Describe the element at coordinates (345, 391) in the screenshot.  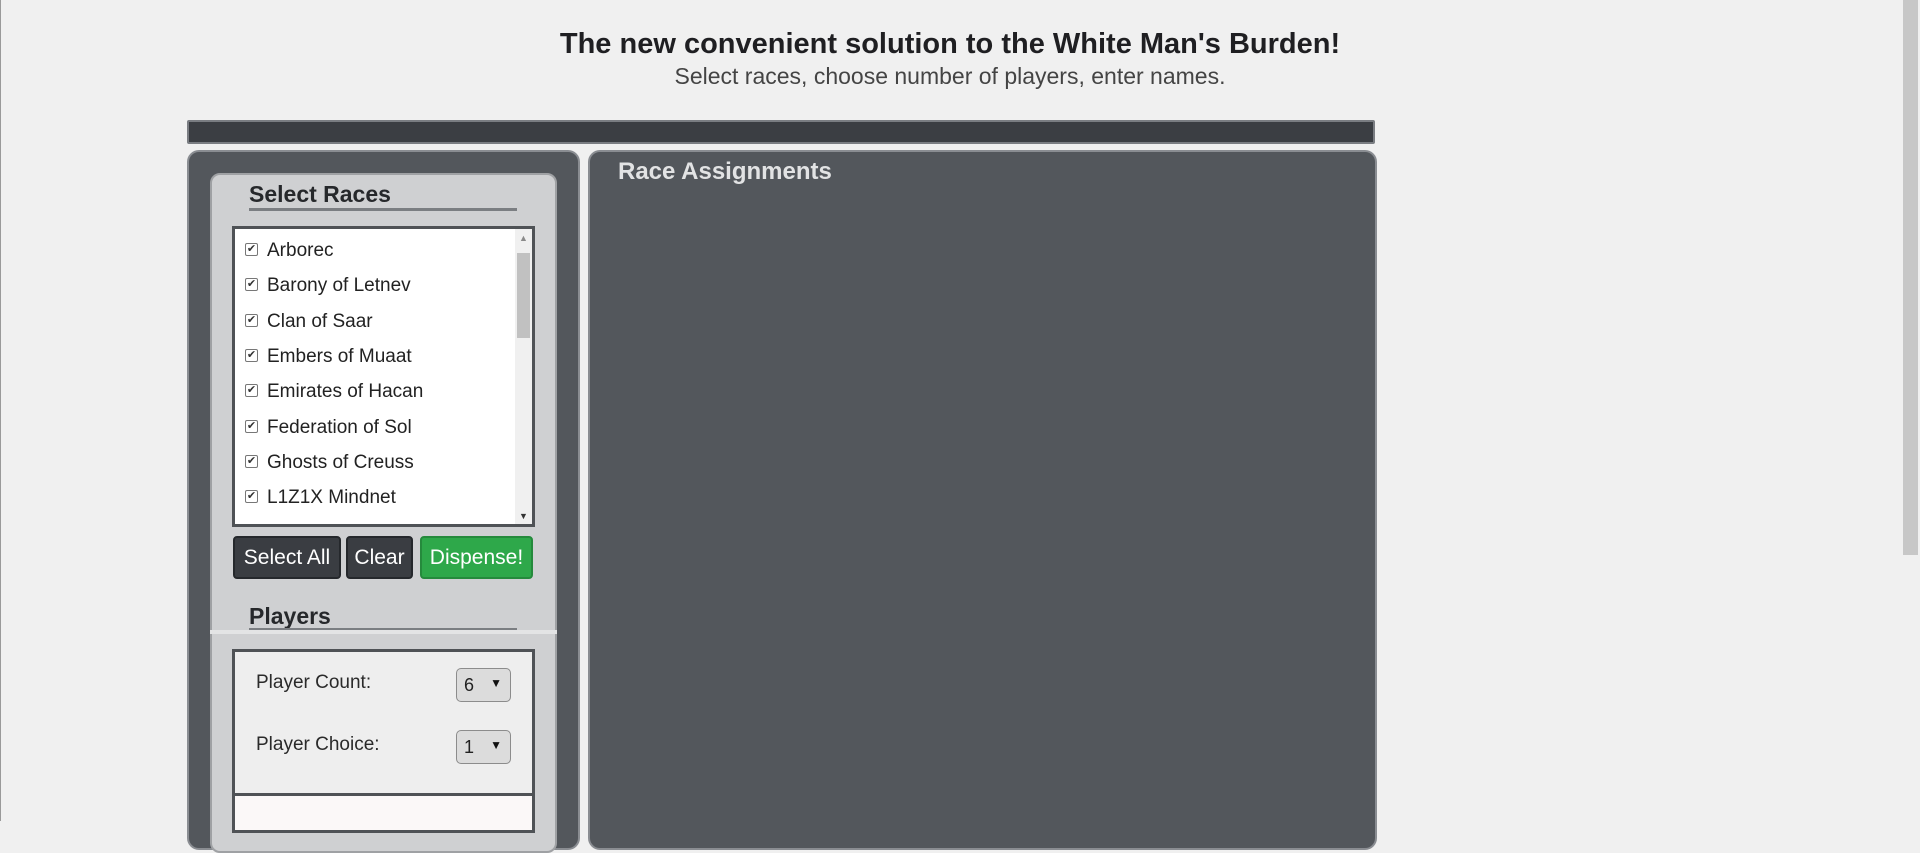
I see `race-label: Emirates of Hacan` at that location.